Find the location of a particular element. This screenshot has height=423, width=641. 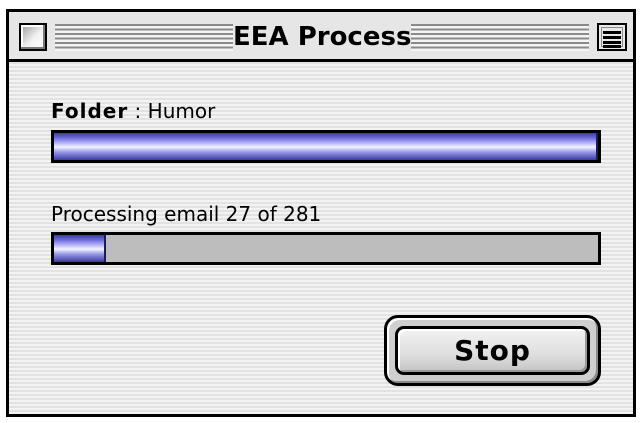

folder-line: Folder : Humor is located at coordinates (133, 111).